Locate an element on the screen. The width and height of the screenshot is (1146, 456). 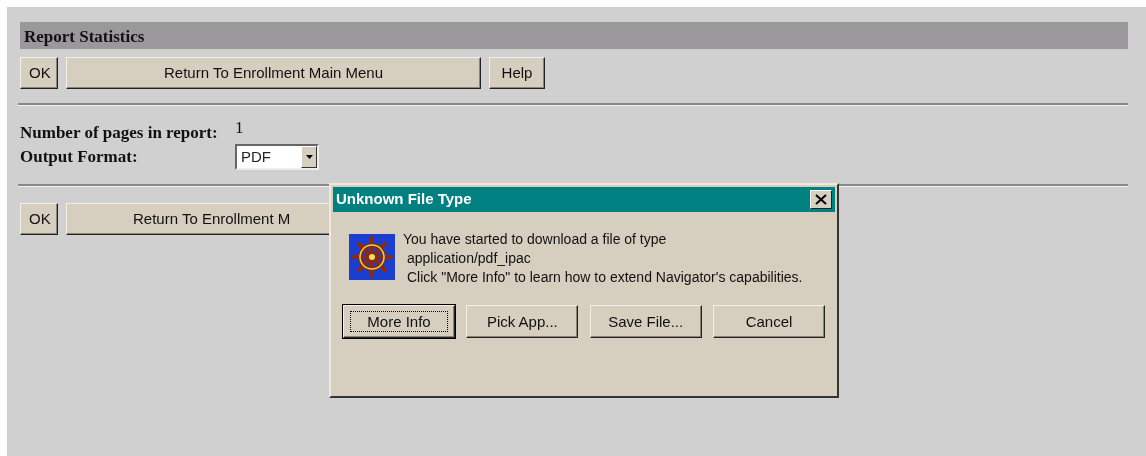
close-icon is located at coordinates (821, 199).